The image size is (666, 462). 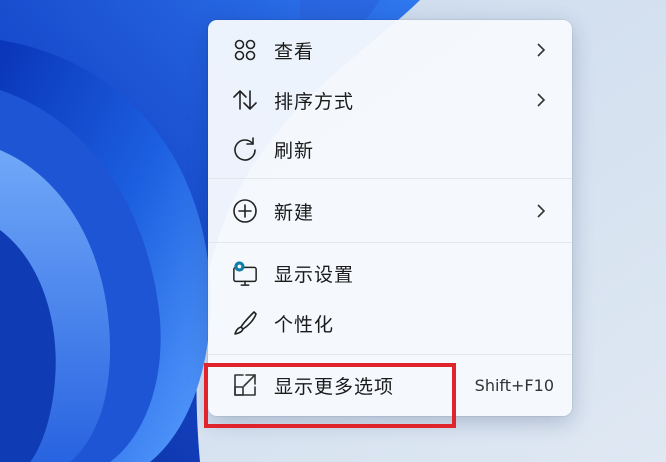 What do you see at coordinates (334, 386) in the screenshot?
I see `menu-item-label: 显示更多选项` at bounding box center [334, 386].